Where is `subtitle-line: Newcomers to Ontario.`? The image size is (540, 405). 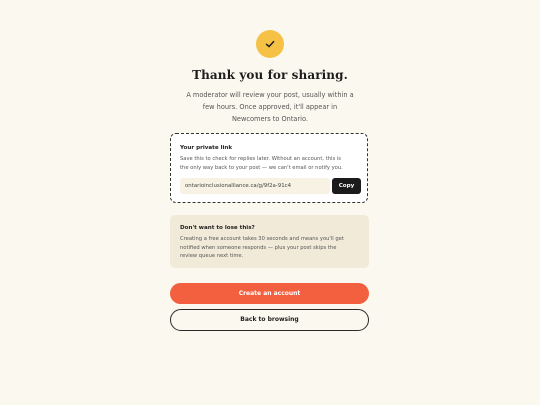
subtitle-line: Newcomers to Ontario. is located at coordinates (270, 119).